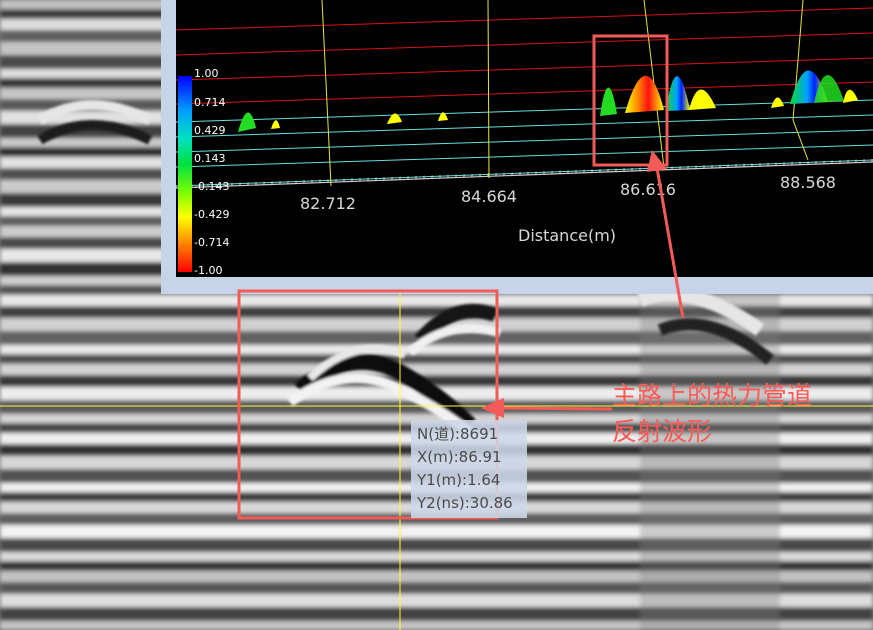  I want to click on scale-label-3: 0.429, so click(210, 130).